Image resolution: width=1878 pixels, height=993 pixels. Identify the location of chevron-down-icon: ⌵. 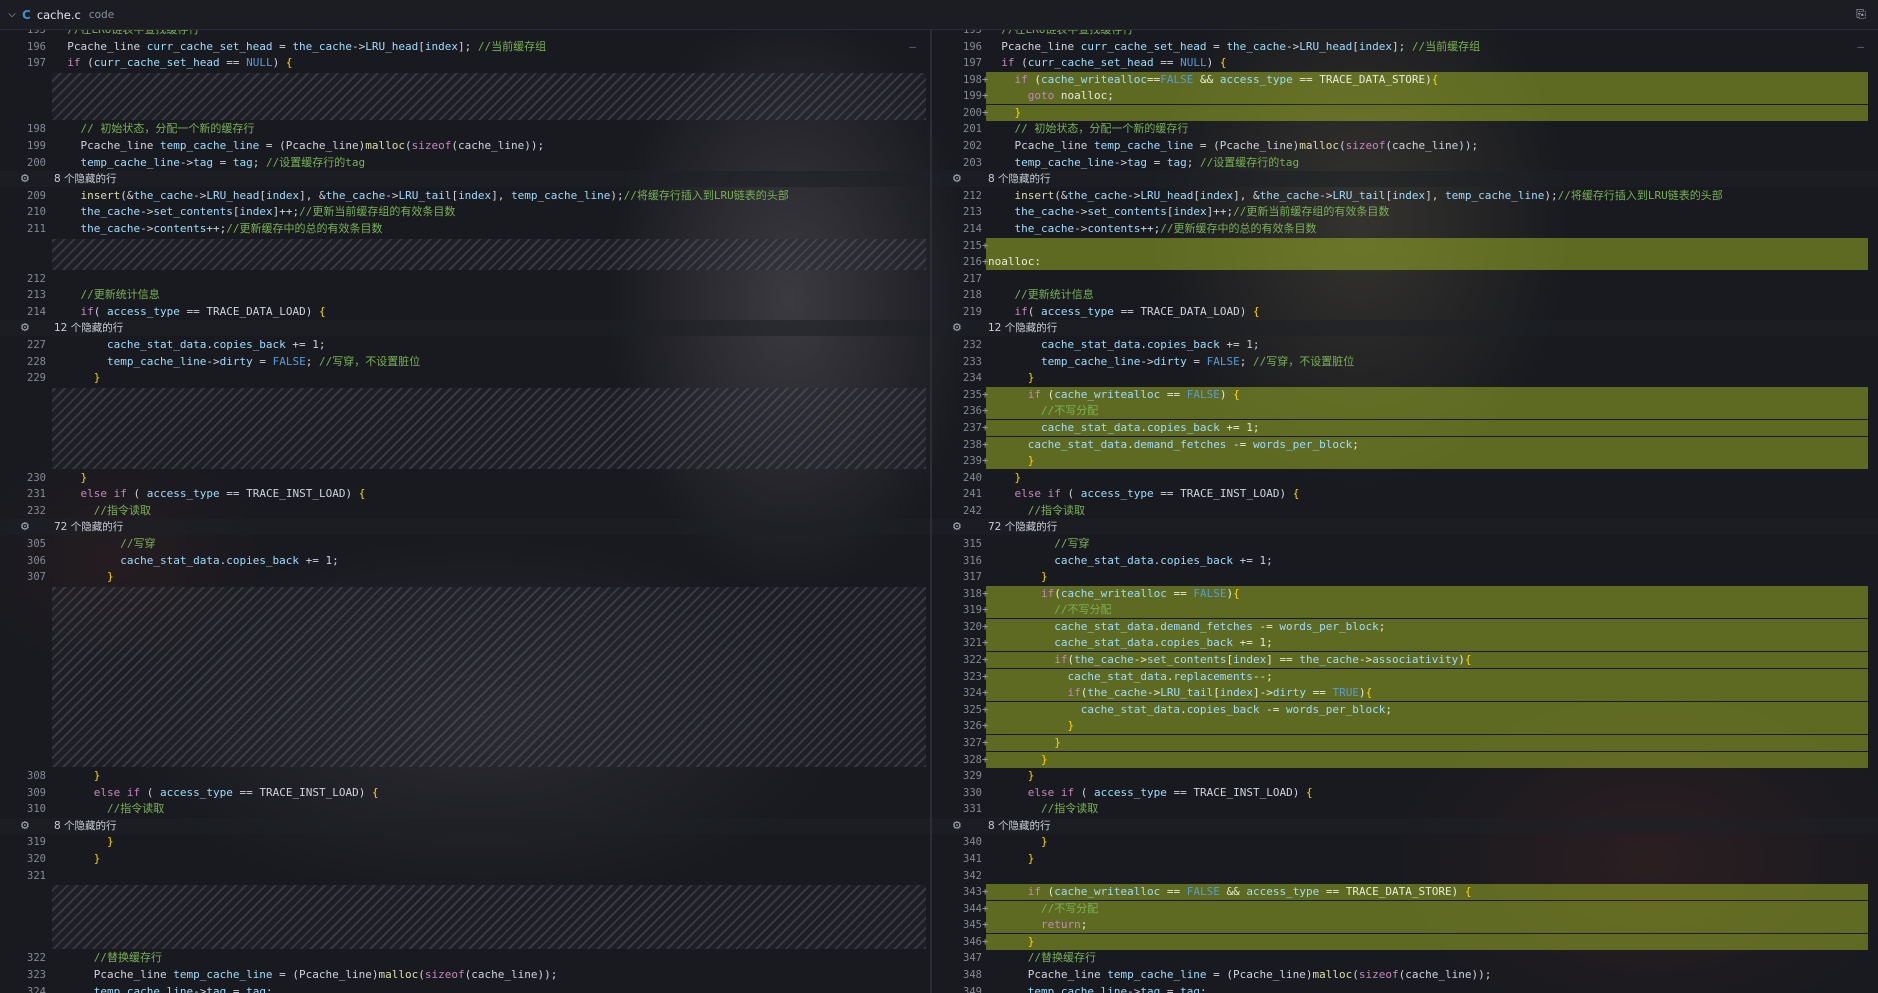
(12, 14).